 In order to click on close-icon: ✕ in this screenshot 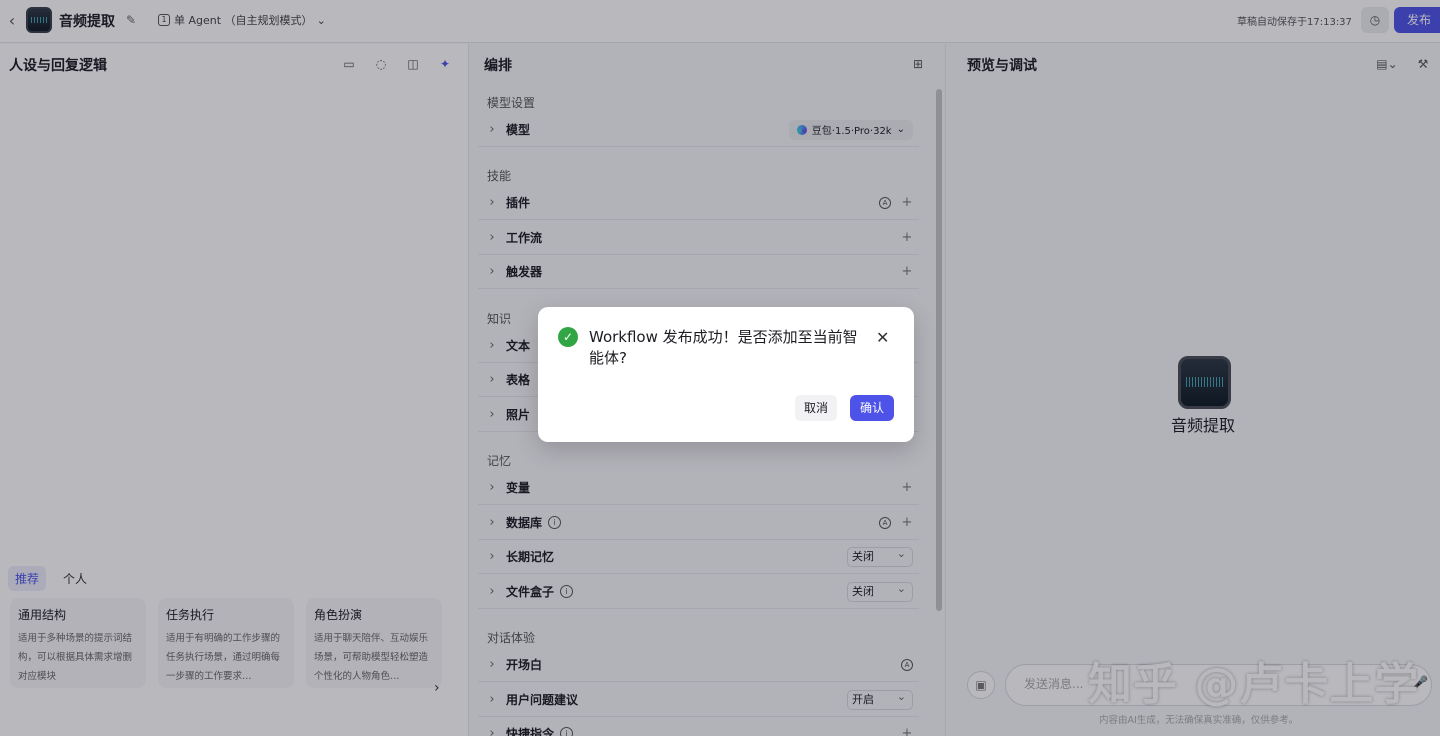, I will do `click(882, 337)`.